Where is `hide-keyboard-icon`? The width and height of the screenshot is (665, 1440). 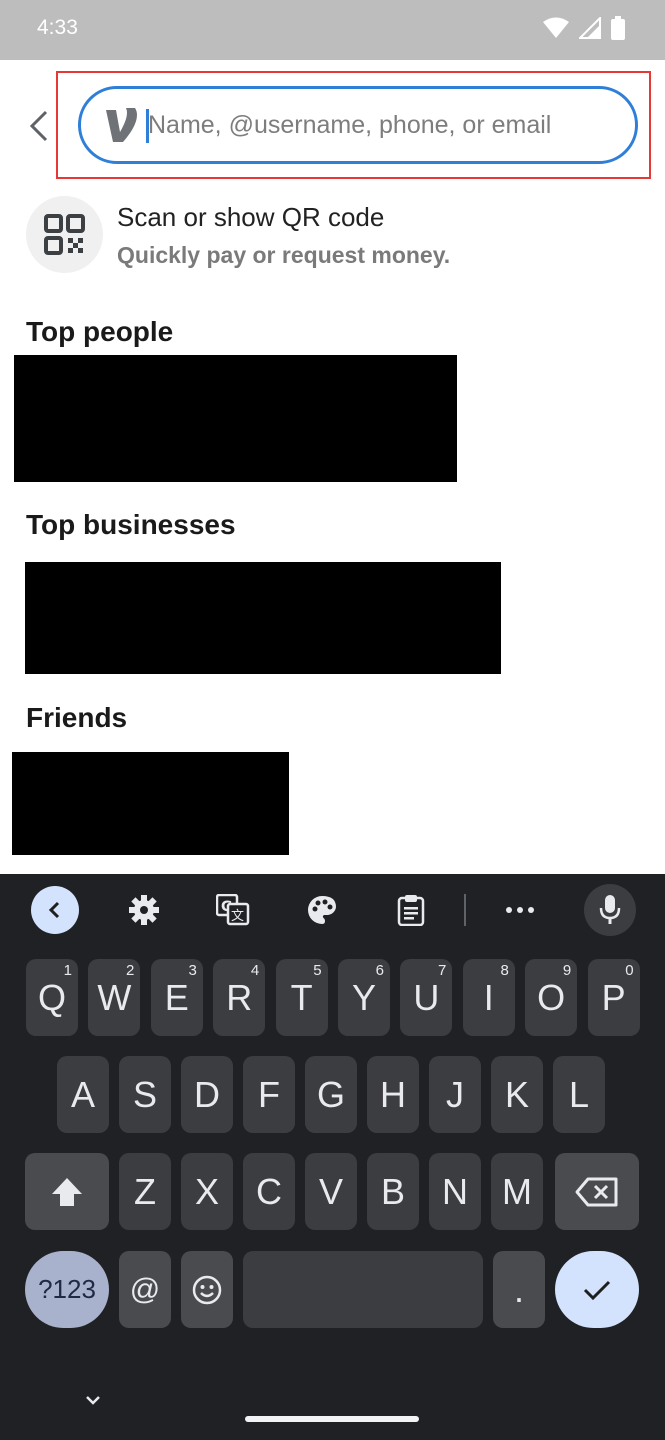 hide-keyboard-icon is located at coordinates (93, 1400).